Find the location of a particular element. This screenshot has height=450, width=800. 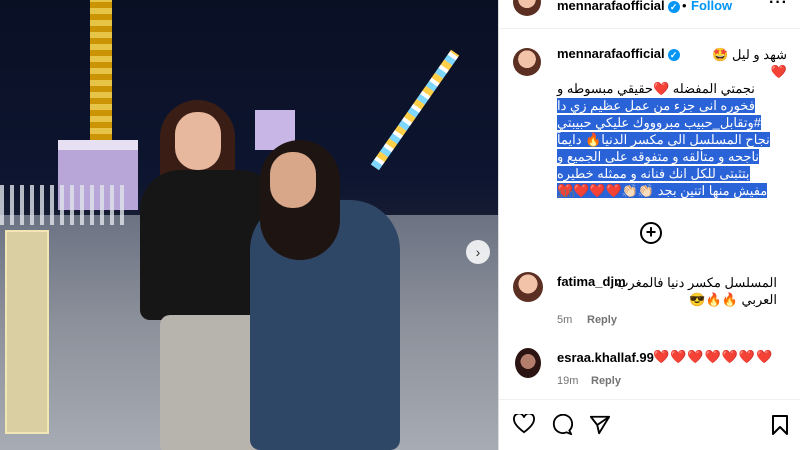

like-icon is located at coordinates (524, 425).